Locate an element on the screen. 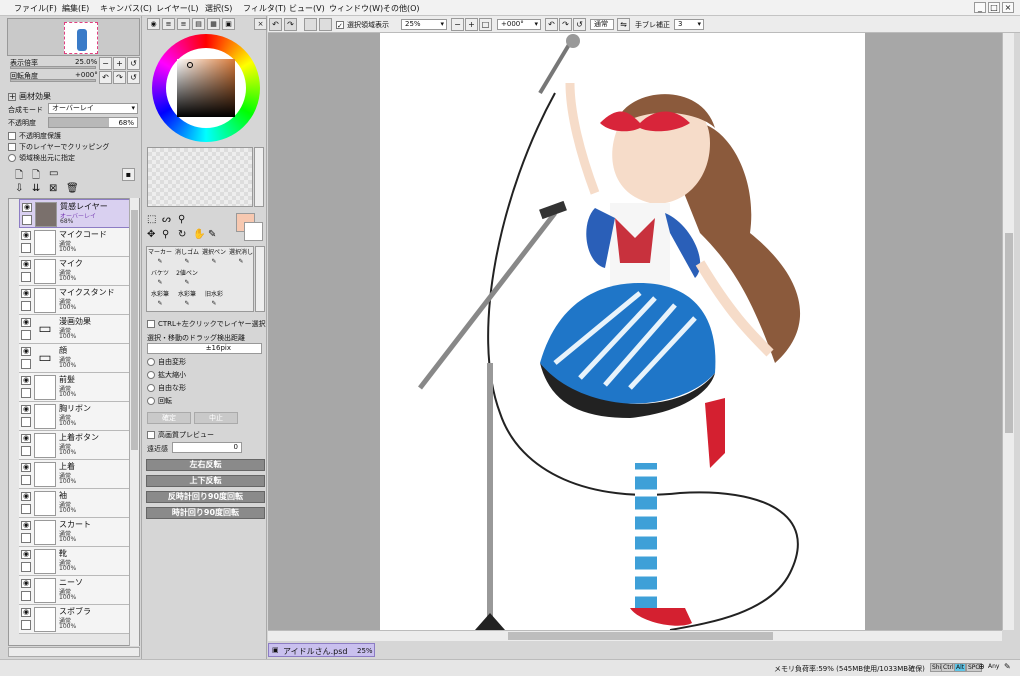 The height and width of the screenshot is (676, 1020). layer-scroll-thumb is located at coordinates (134, 330).